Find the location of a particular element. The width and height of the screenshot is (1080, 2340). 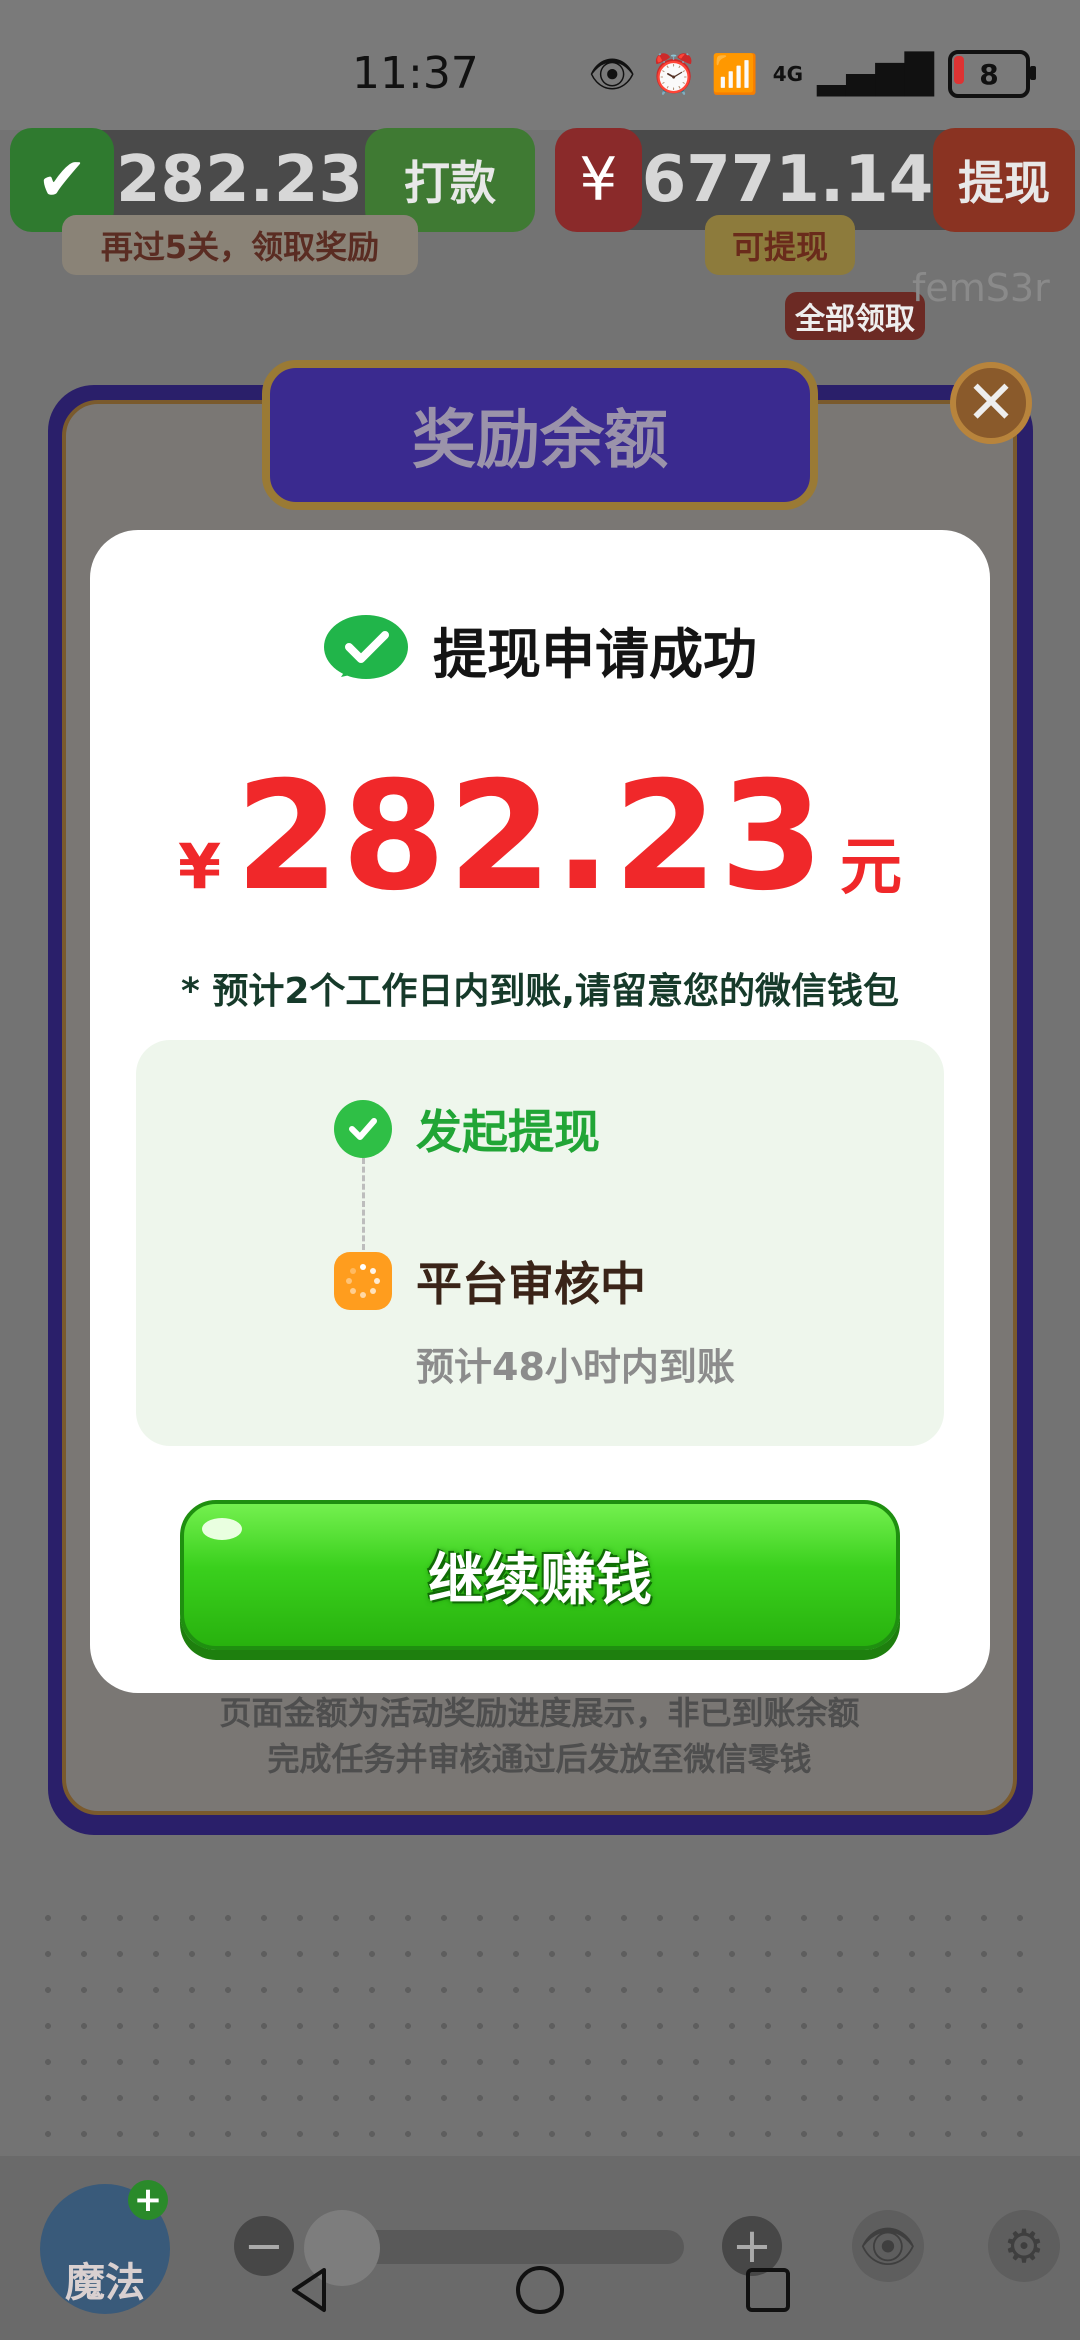

claim-all-button: 全部领取 is located at coordinates (855, 316).